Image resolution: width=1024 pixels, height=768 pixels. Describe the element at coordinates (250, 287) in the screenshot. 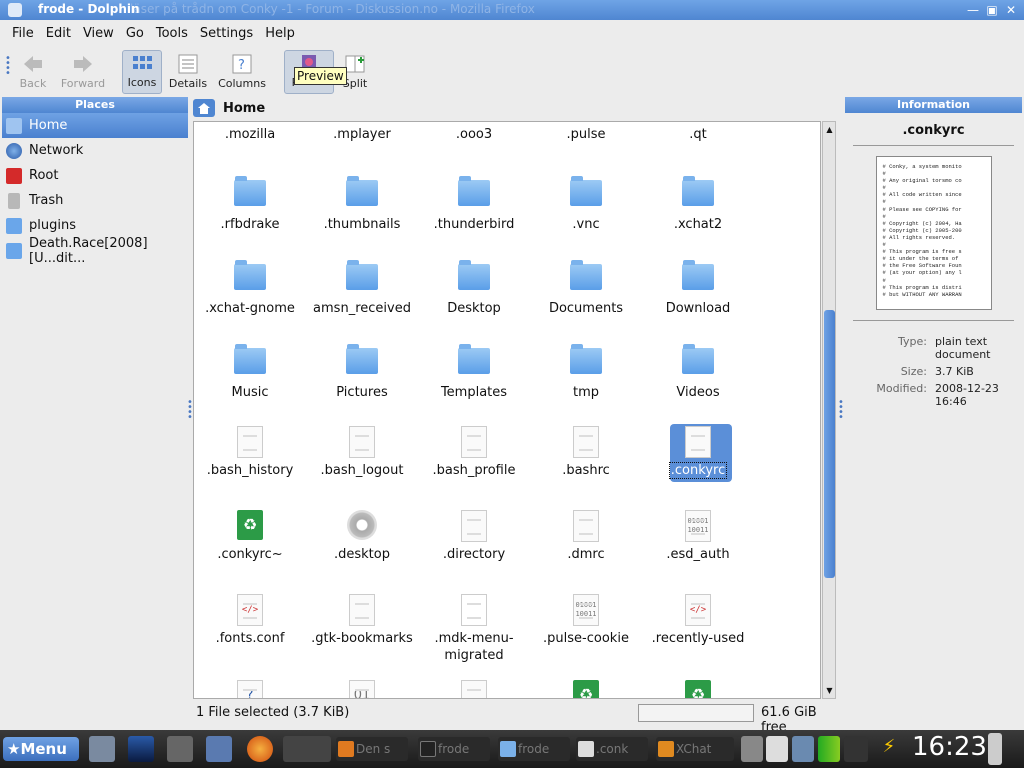

I see `file-item-xchat-gnome: .xchat-gnome` at that location.